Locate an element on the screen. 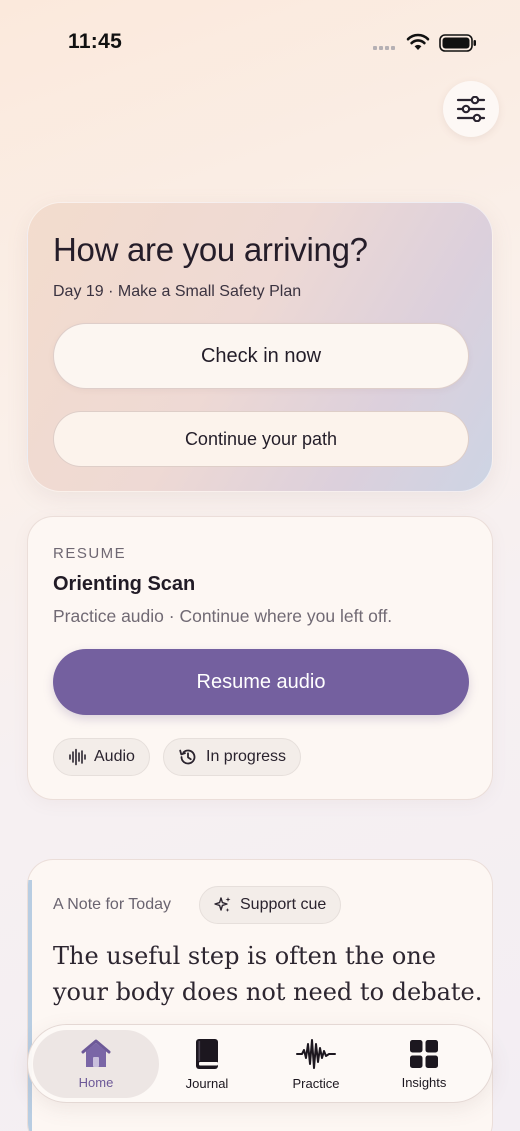  grid-icon is located at coordinates (424, 1053).